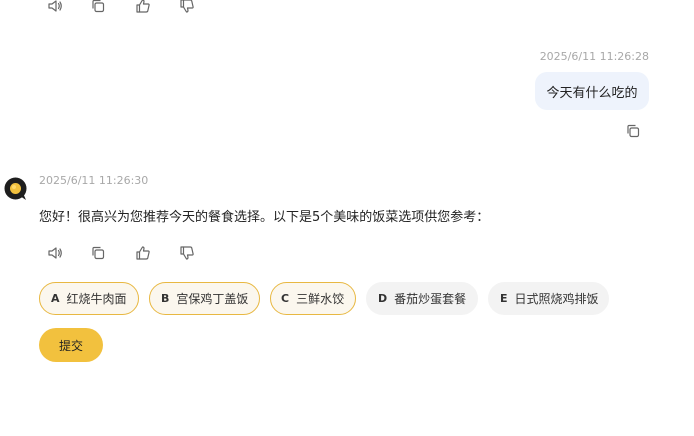 This screenshot has width=694, height=436. I want to click on user-message-timestamp: 2025/6/11 11:26:28, so click(594, 56).